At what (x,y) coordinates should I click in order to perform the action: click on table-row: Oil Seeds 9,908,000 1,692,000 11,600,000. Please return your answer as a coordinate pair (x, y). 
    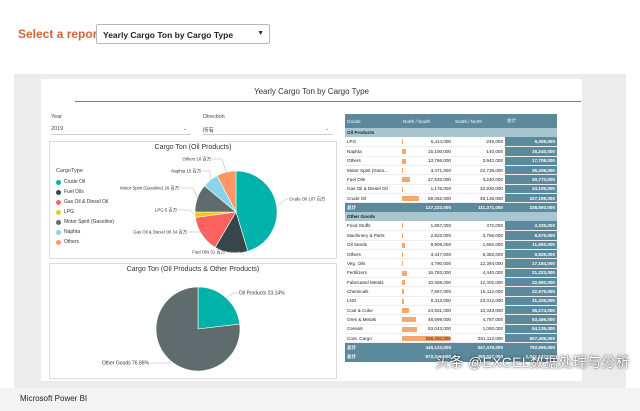
    Looking at the image, I should click on (451, 245).